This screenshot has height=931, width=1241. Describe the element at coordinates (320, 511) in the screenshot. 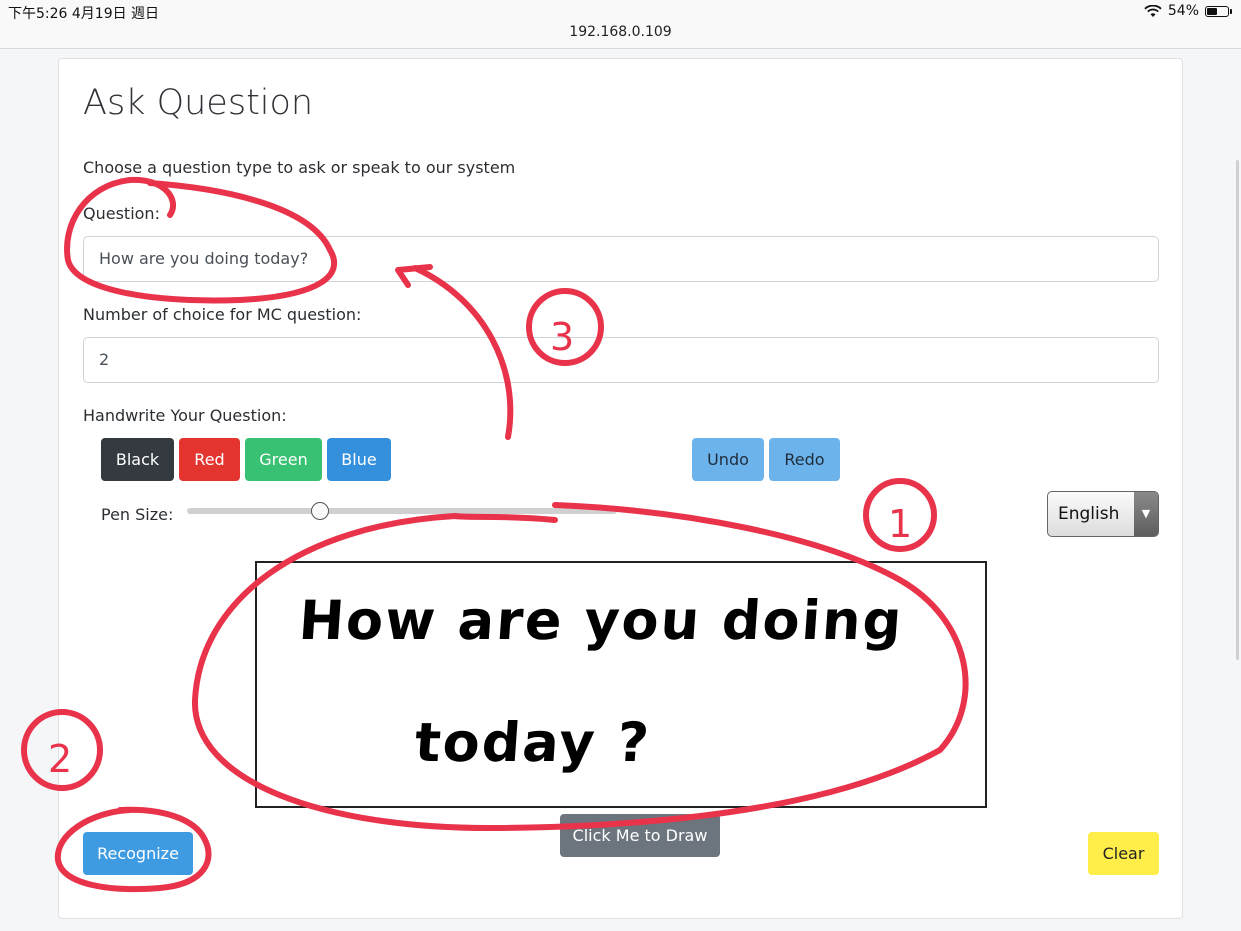

I see `slider-thumb` at that location.